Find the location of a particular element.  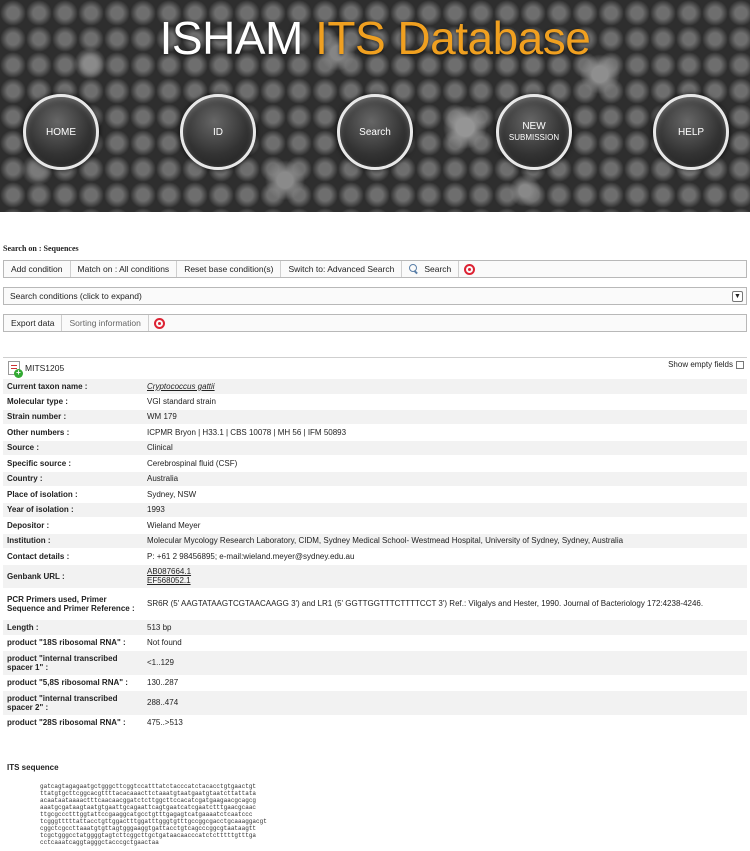

field-label: Country : is located at coordinates (73, 479).